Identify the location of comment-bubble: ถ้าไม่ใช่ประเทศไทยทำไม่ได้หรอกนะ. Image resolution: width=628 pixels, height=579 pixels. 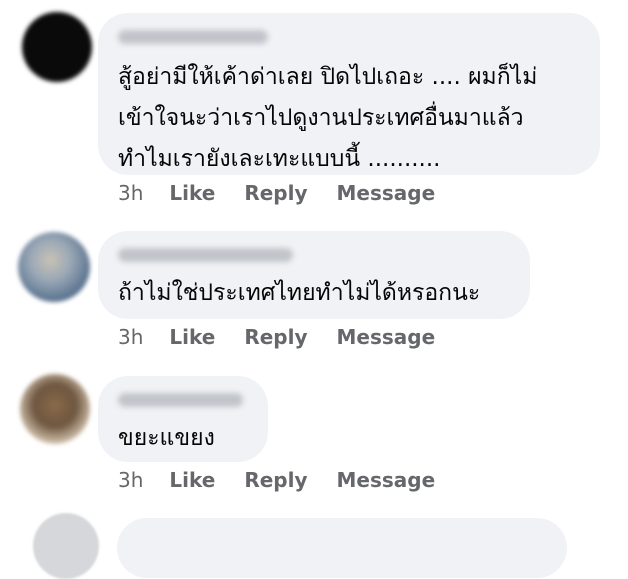
(314, 275).